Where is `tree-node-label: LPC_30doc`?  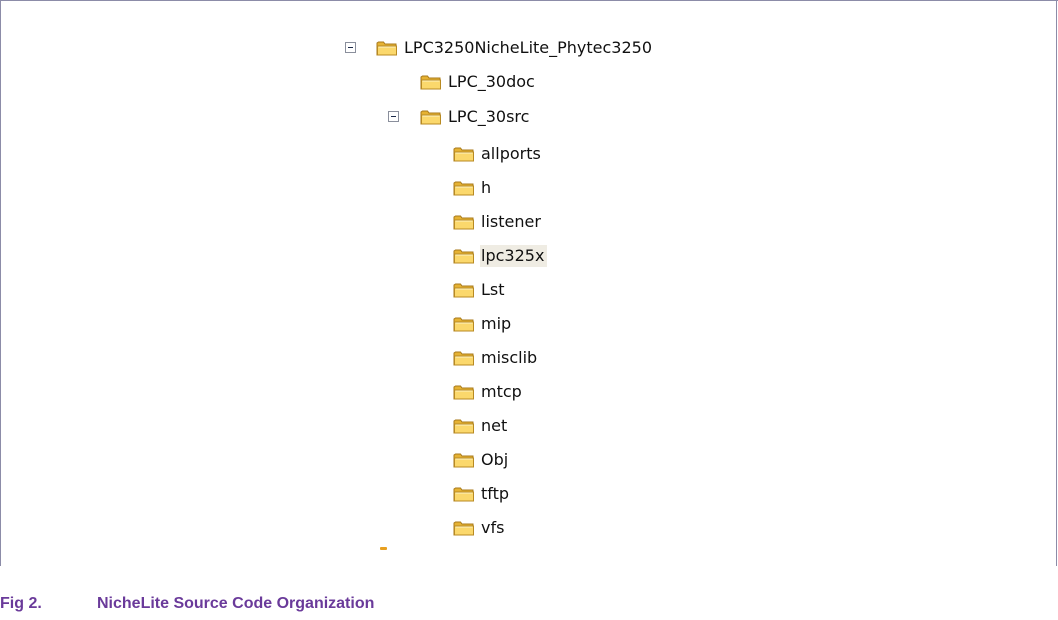
tree-node-label: LPC_30doc is located at coordinates (491, 81).